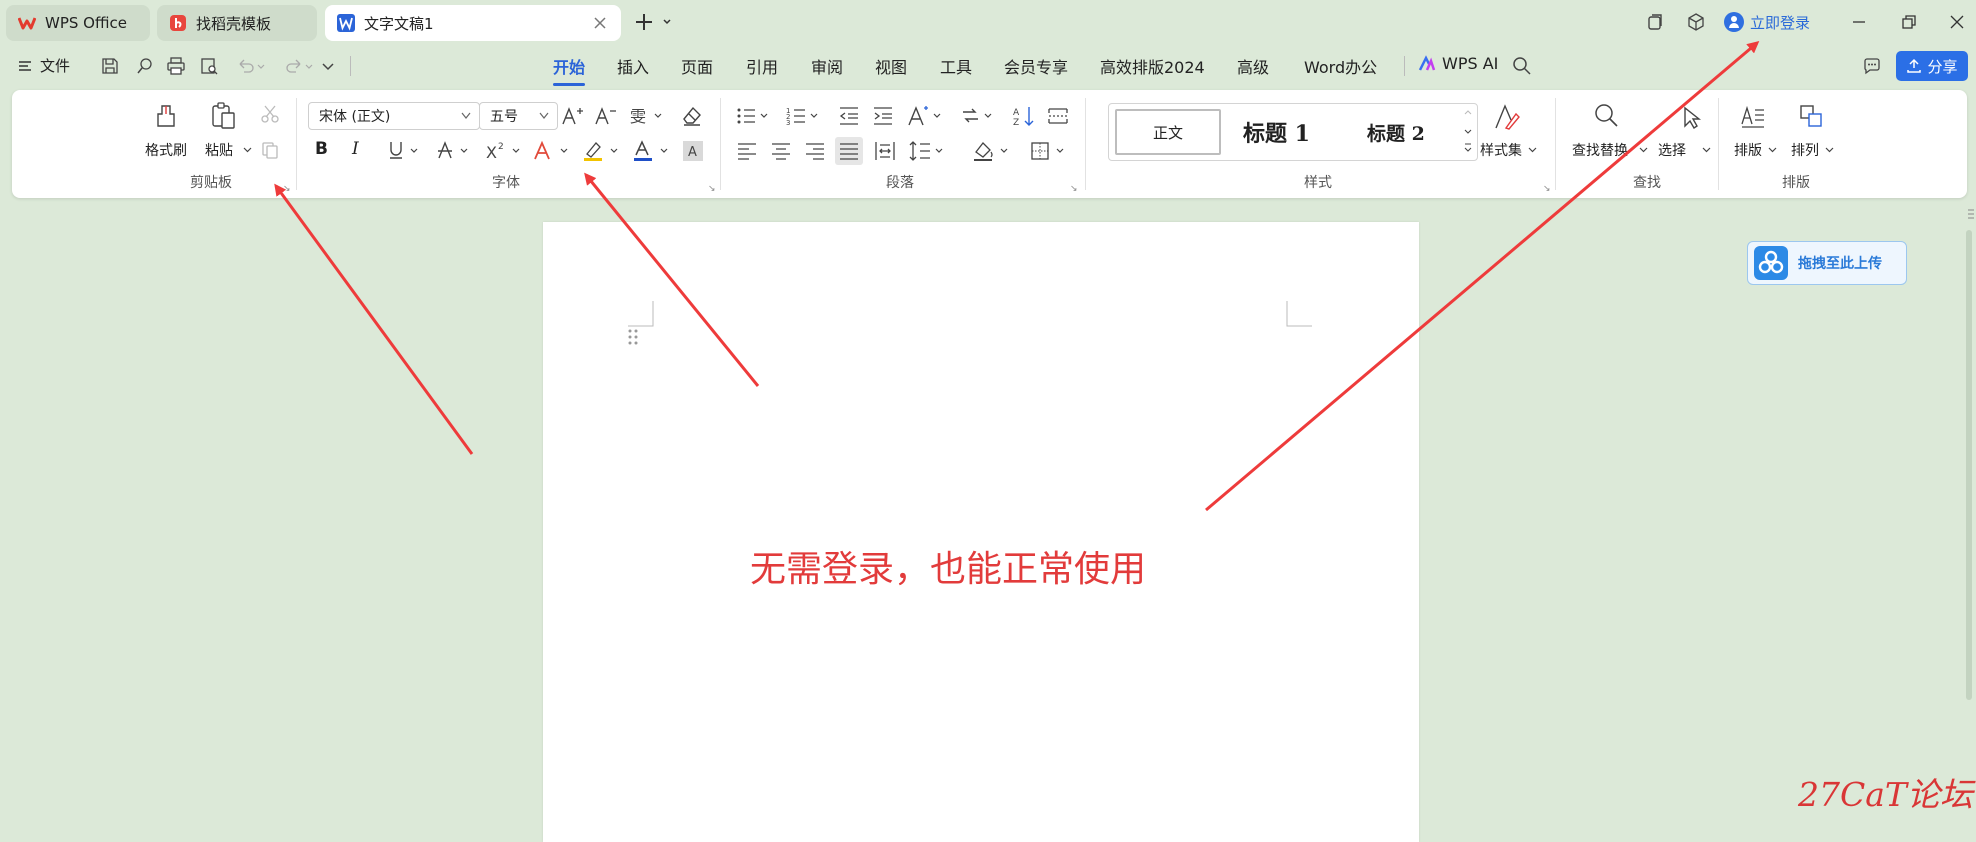  I want to click on align-left-icon, so click(747, 151).